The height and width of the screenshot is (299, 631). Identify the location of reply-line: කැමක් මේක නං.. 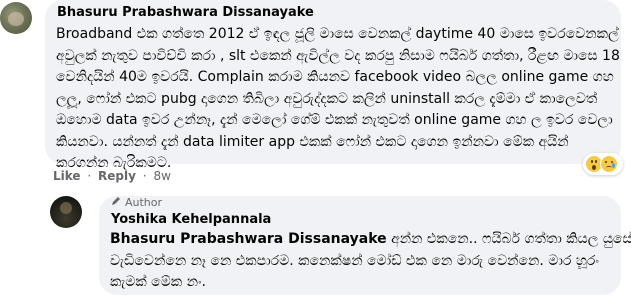
(158, 282).